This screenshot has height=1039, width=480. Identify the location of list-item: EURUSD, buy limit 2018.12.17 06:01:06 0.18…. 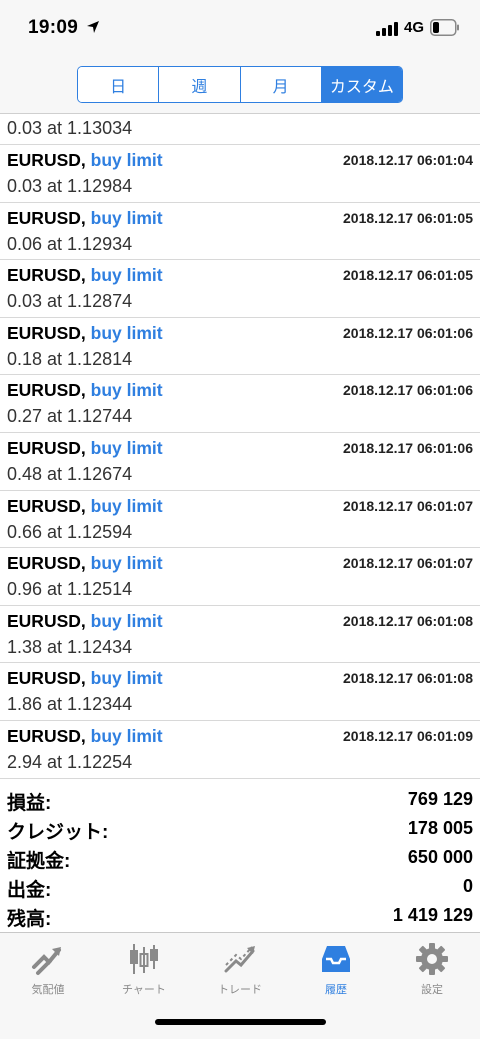
(240, 347).